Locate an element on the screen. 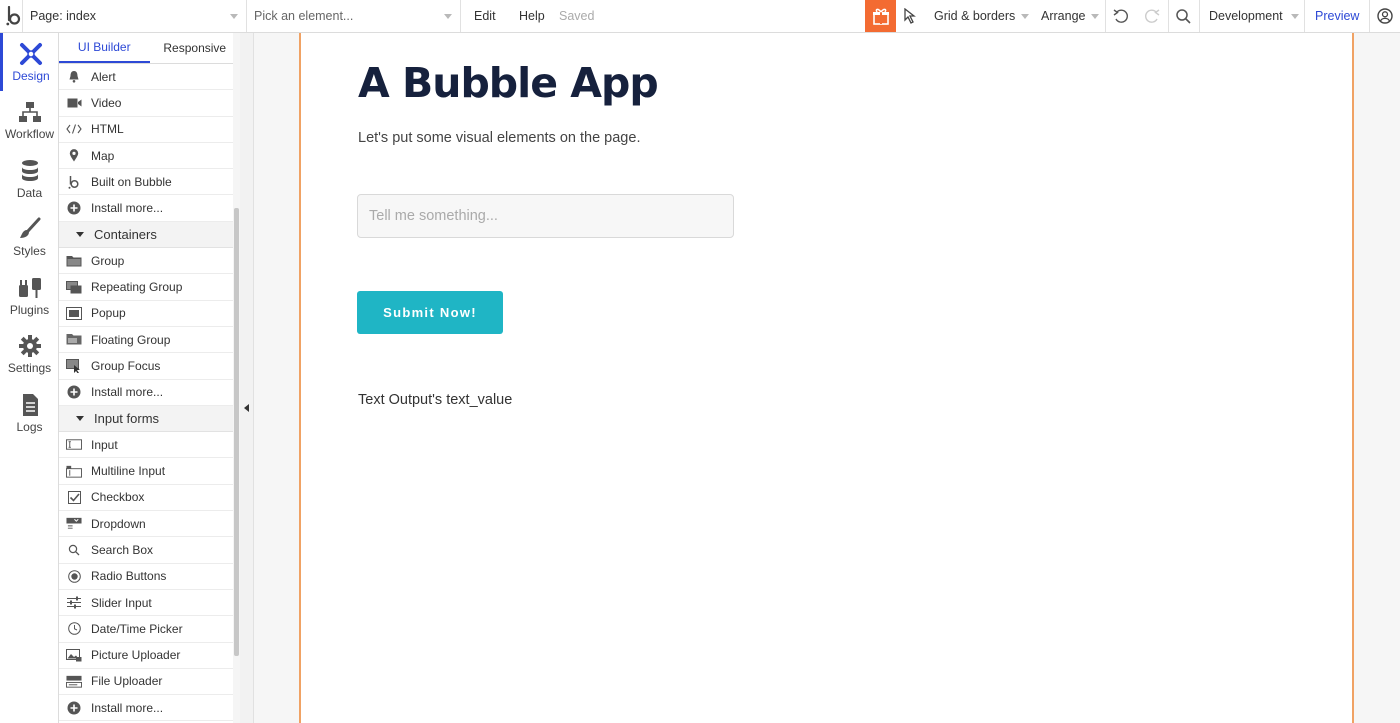 This screenshot has height=723, width=1400. palette-item-label: Date/Time Picker is located at coordinates (137, 628).